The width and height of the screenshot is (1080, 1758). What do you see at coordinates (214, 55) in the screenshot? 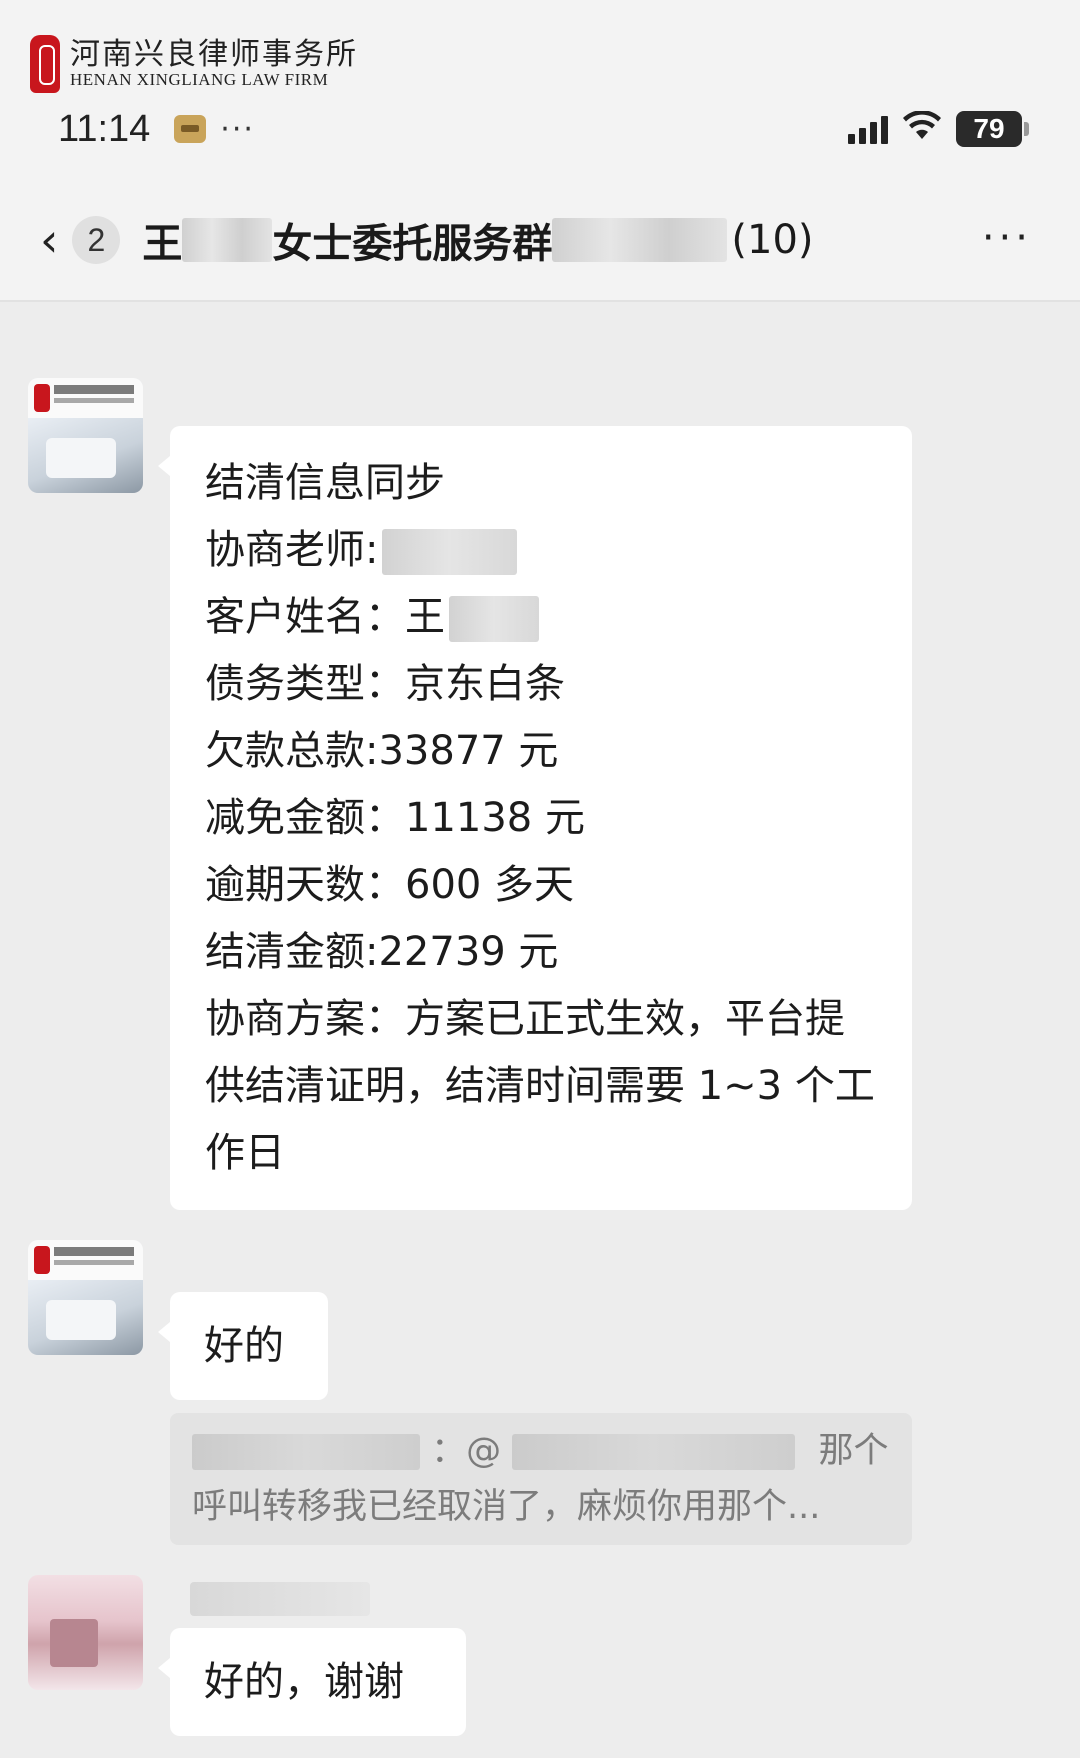
I see `watermark-name-cn: 河南兴良律师事务所` at bounding box center [214, 55].